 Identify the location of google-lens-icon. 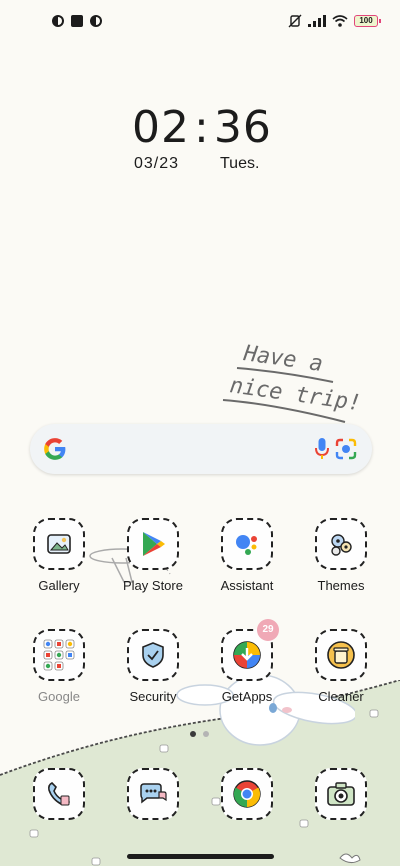
(346, 449).